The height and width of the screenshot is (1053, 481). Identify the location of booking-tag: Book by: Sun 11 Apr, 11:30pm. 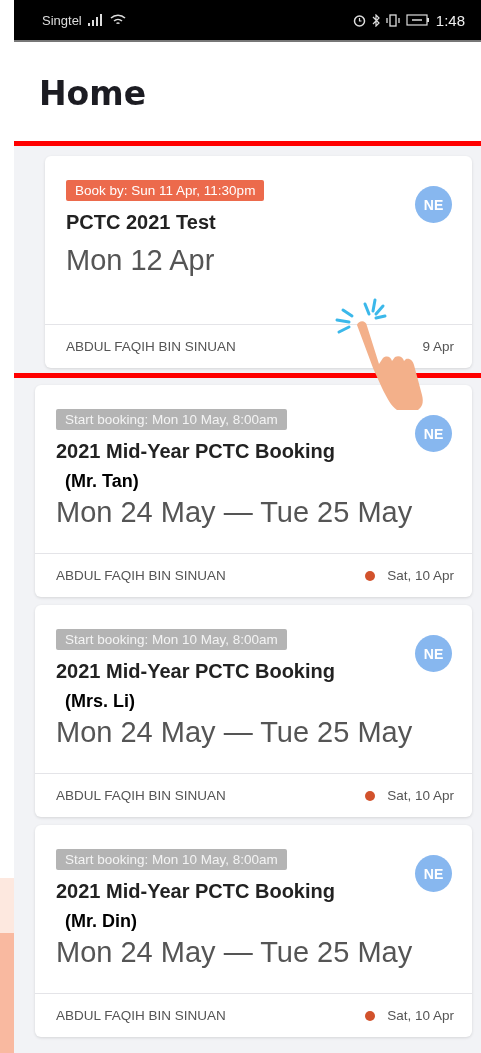
(165, 190).